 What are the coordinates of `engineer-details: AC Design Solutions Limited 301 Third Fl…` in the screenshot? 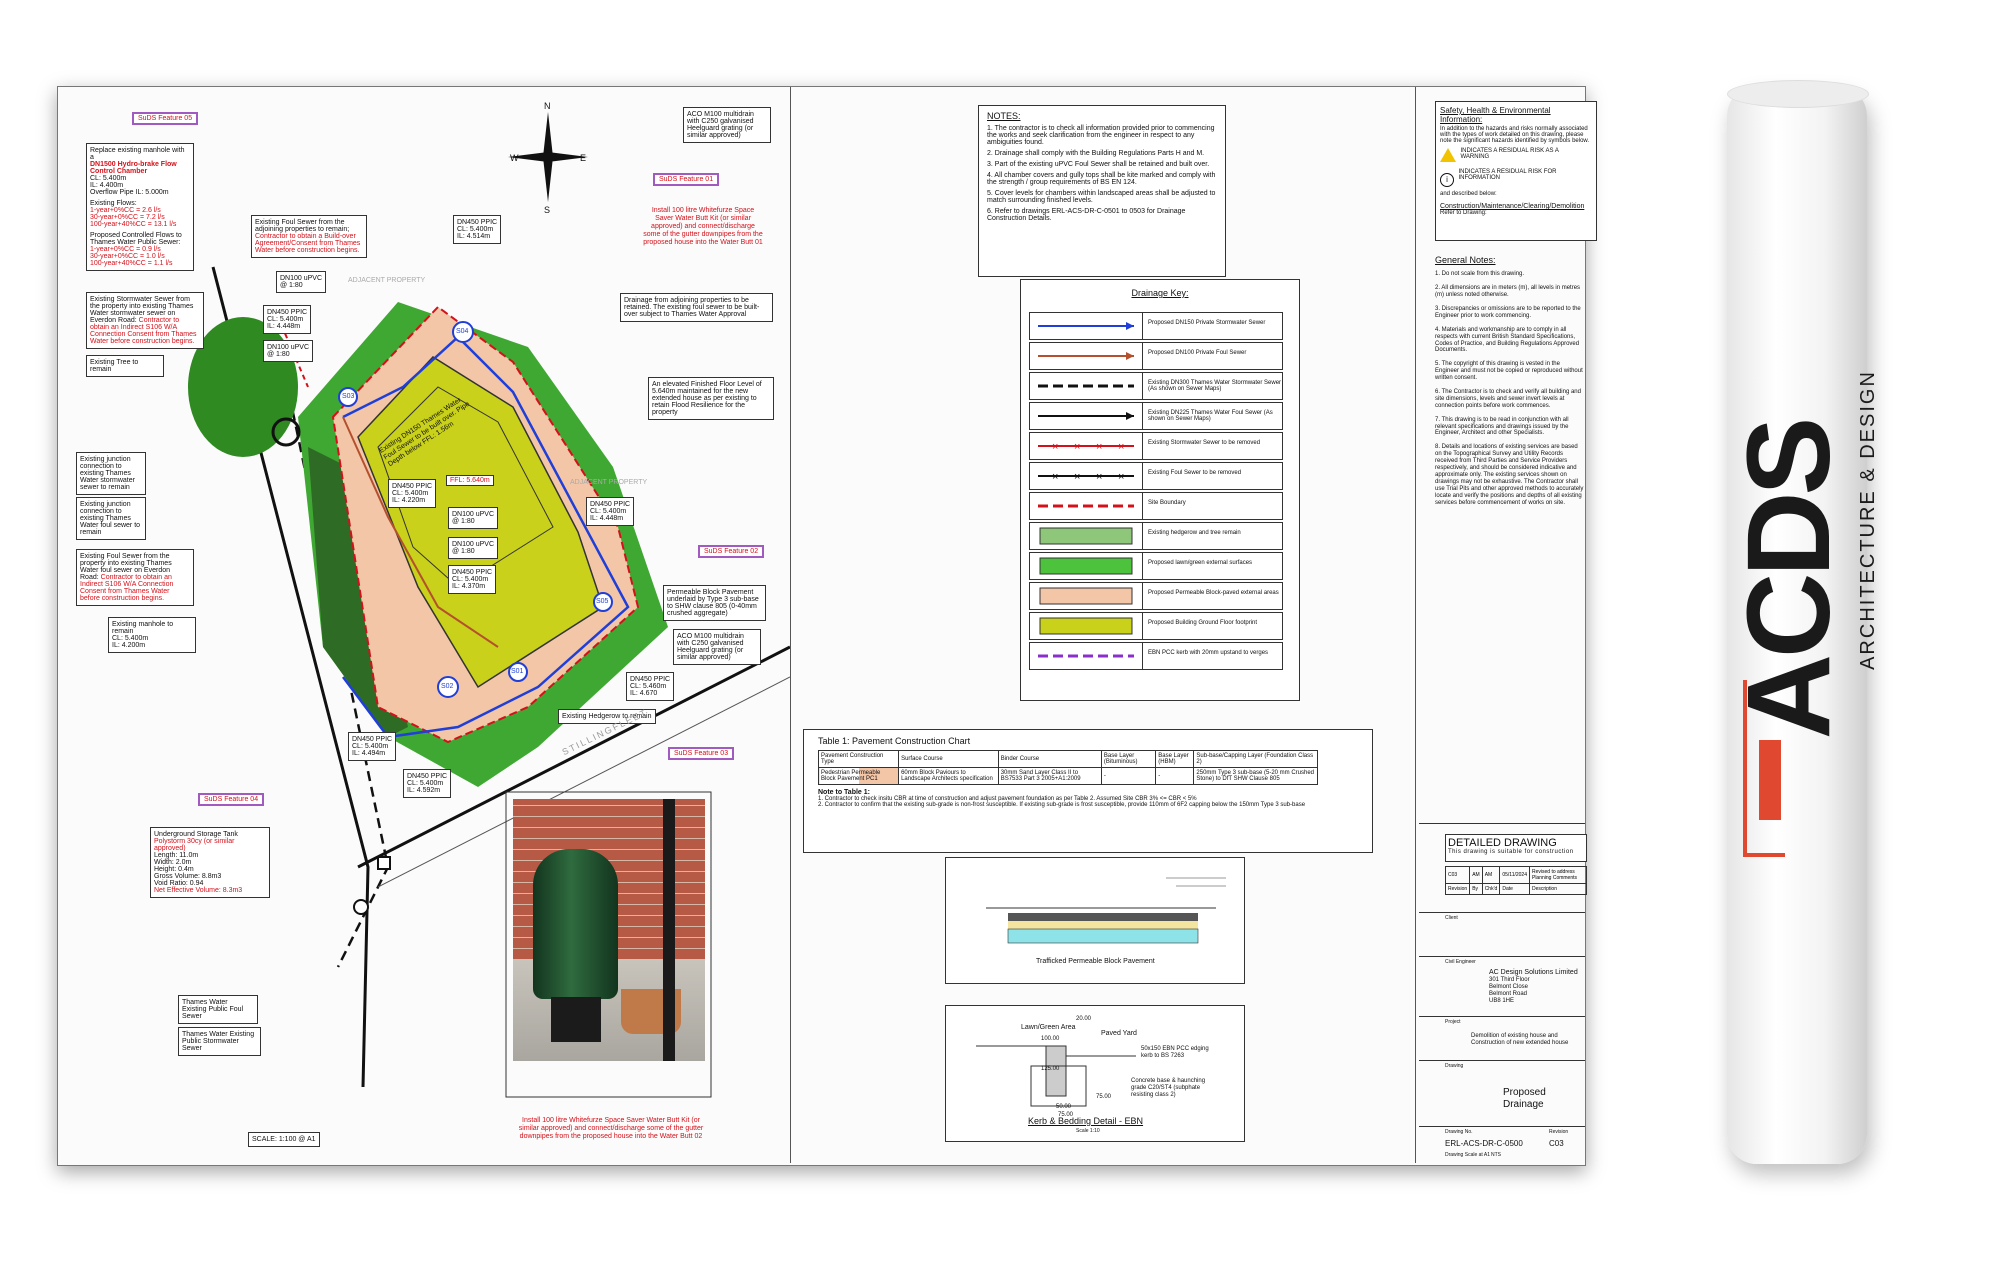 It's located at (1533, 986).